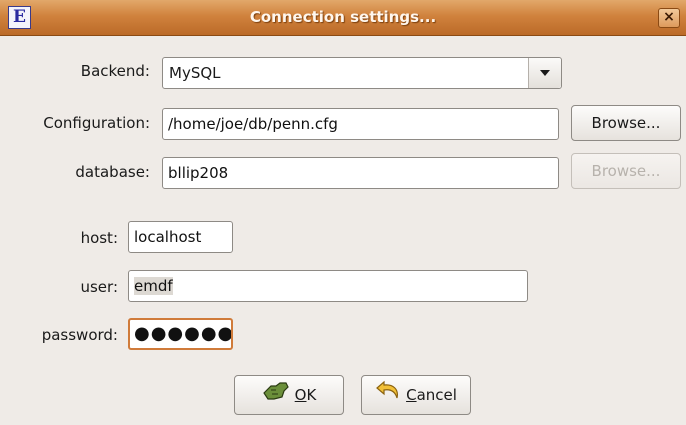 The height and width of the screenshot is (425, 686). Describe the element at coordinates (328, 286) in the screenshot. I see `user-field: emdf` at that location.